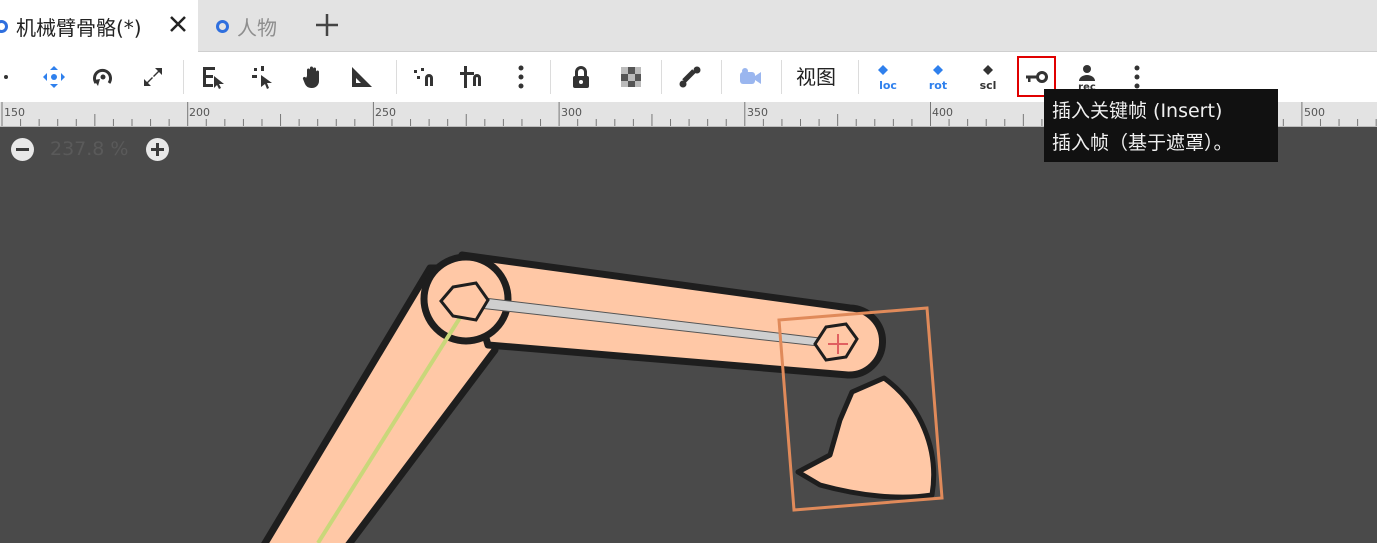 This screenshot has height=543, width=1377. I want to click on svg-text: rot, so click(938, 84).